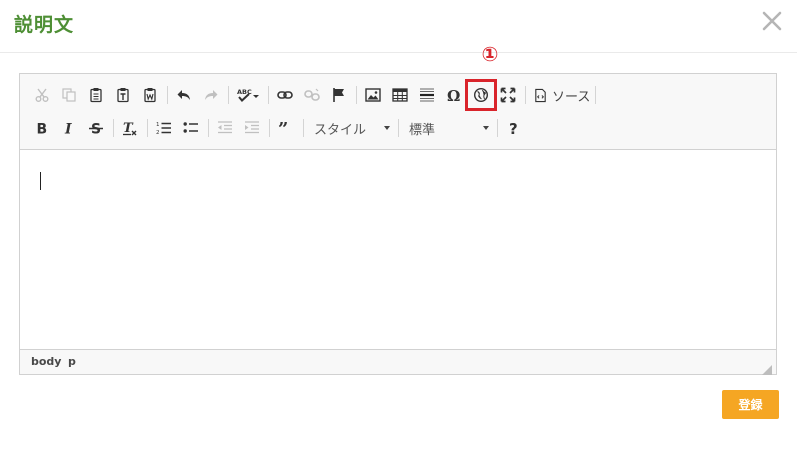  Describe the element at coordinates (398, 362) in the screenshot. I see `editor-statusbar: body p` at that location.